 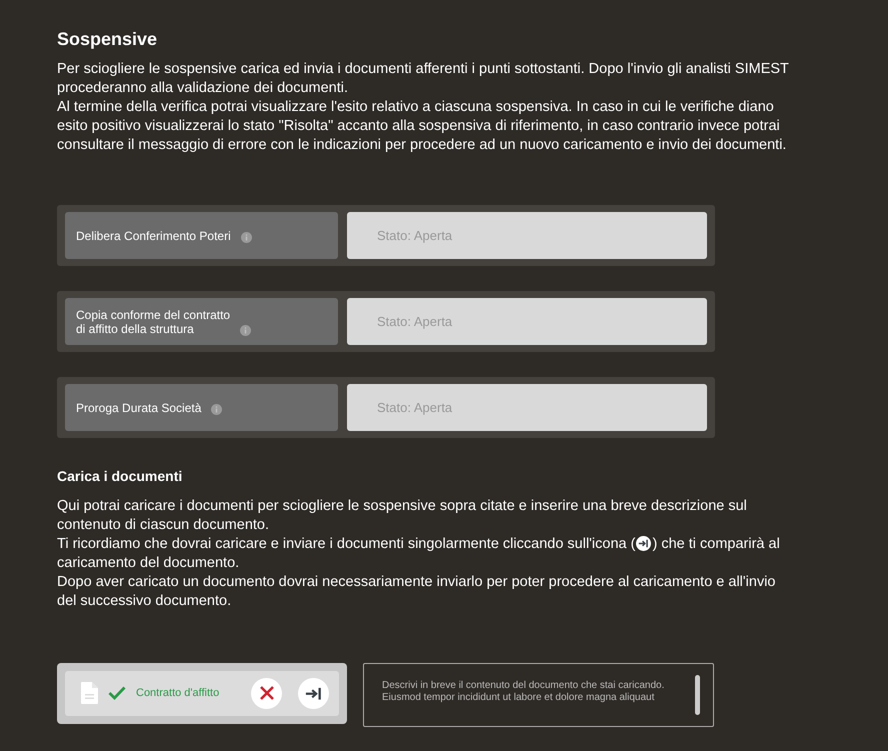 I want to click on document-icon, so click(x=89, y=693).